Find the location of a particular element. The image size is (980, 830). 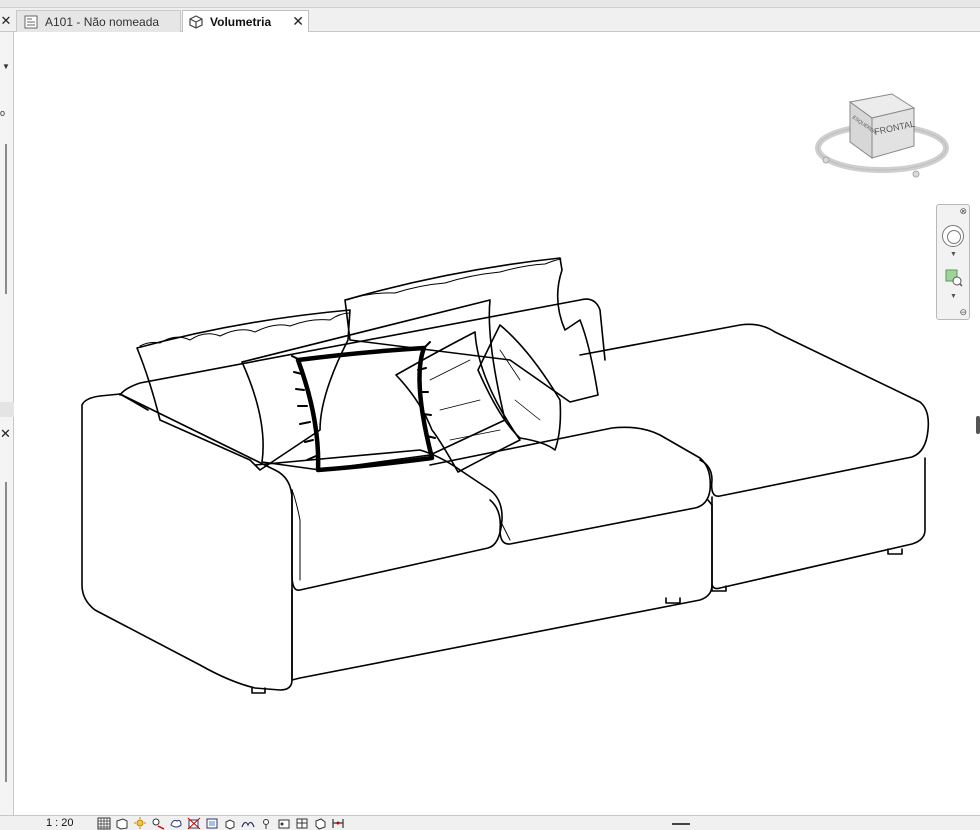

close-icon: ✕ is located at coordinates (6, 21).